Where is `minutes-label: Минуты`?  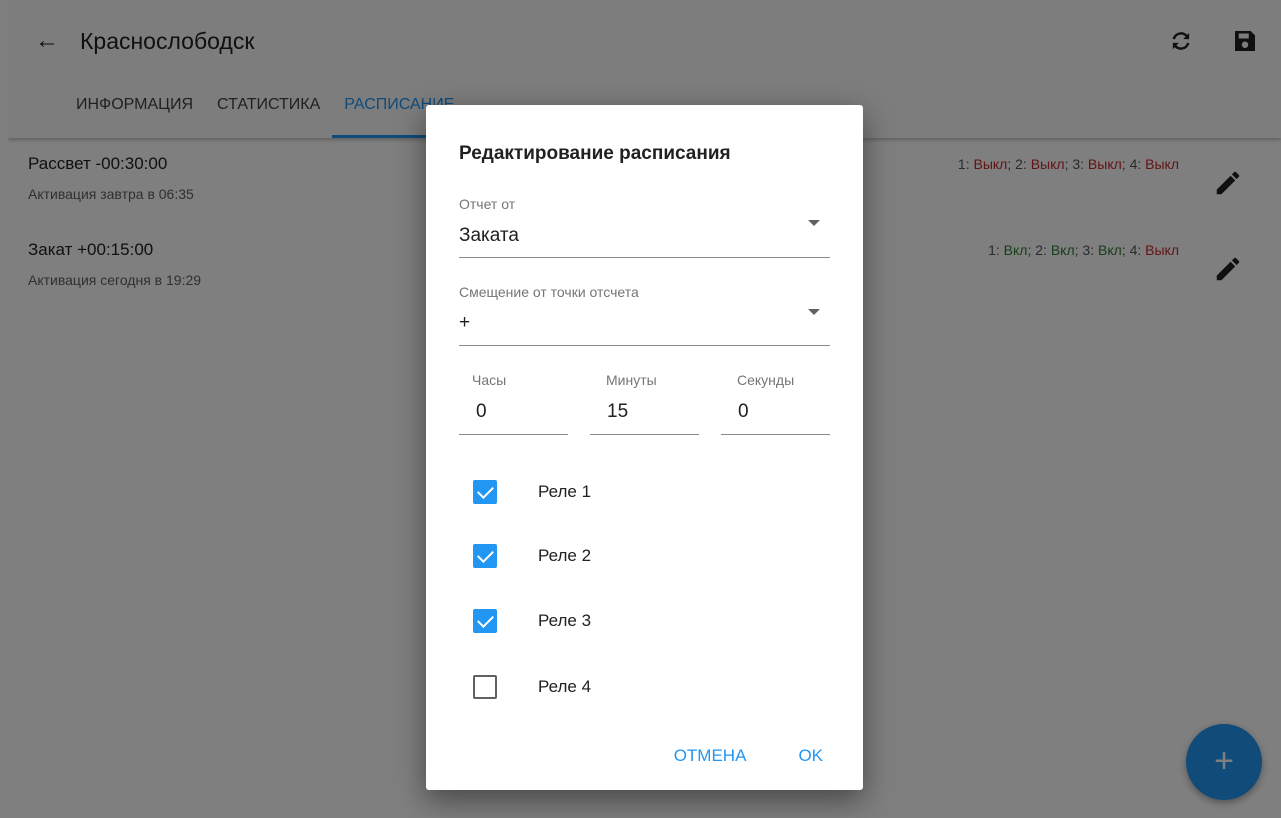
minutes-label: Минуты is located at coordinates (631, 380).